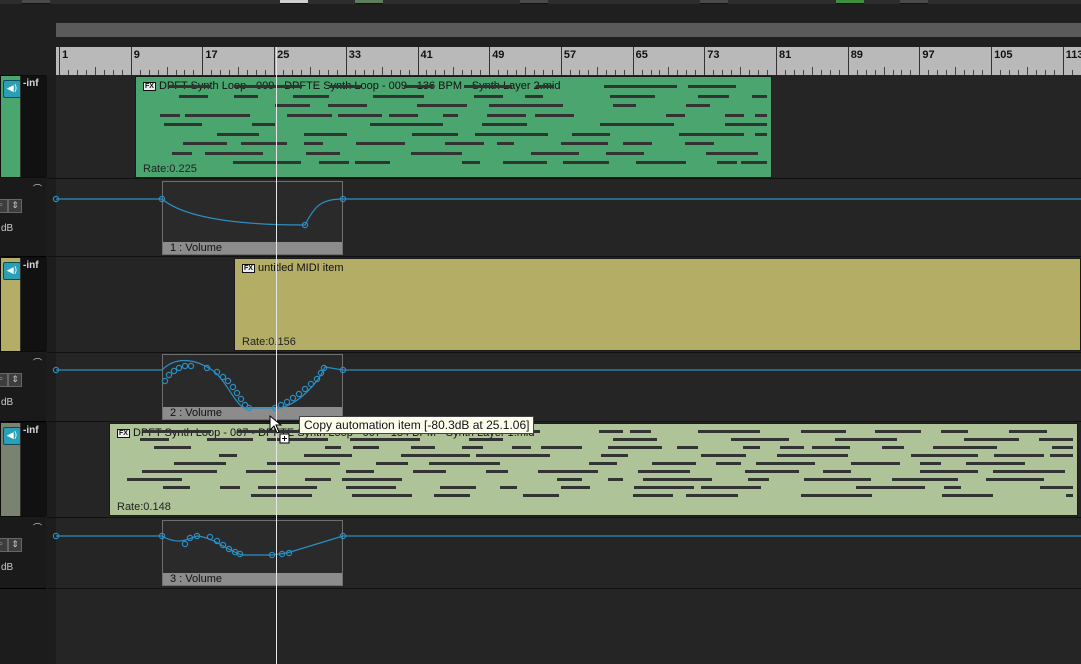 The height and width of the screenshot is (664, 1081). What do you see at coordinates (570, 55) in the screenshot?
I see `ruler-label: 57` at bounding box center [570, 55].